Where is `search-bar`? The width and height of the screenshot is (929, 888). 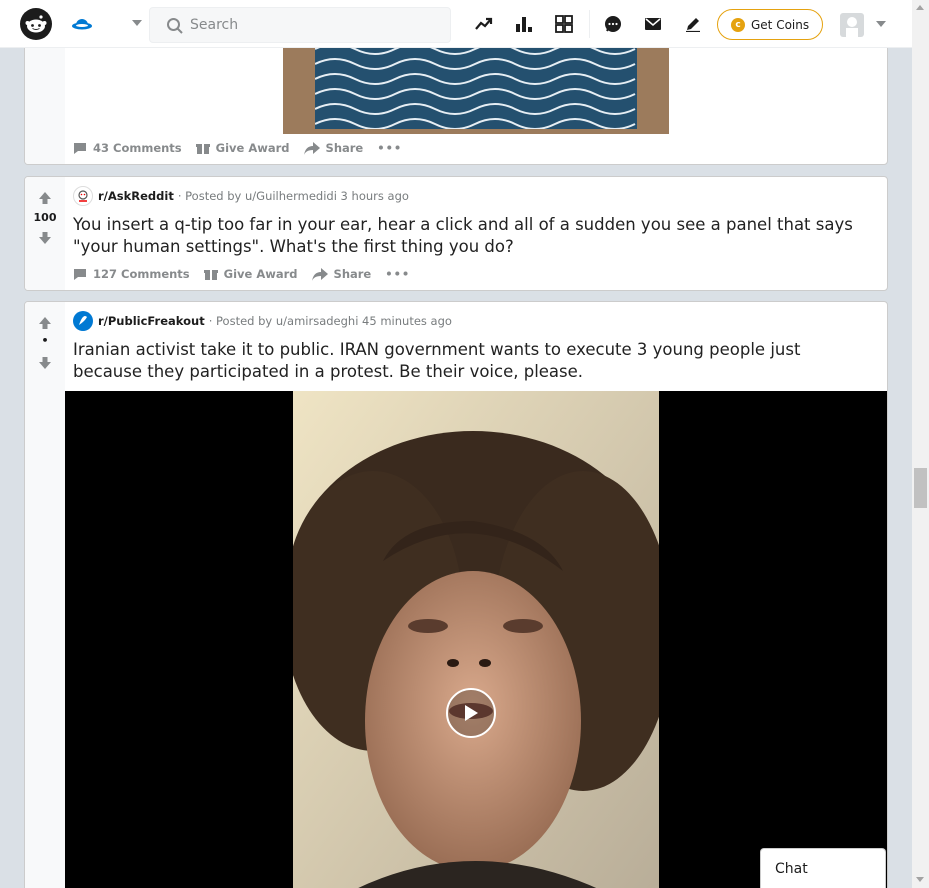 search-bar is located at coordinates (300, 25).